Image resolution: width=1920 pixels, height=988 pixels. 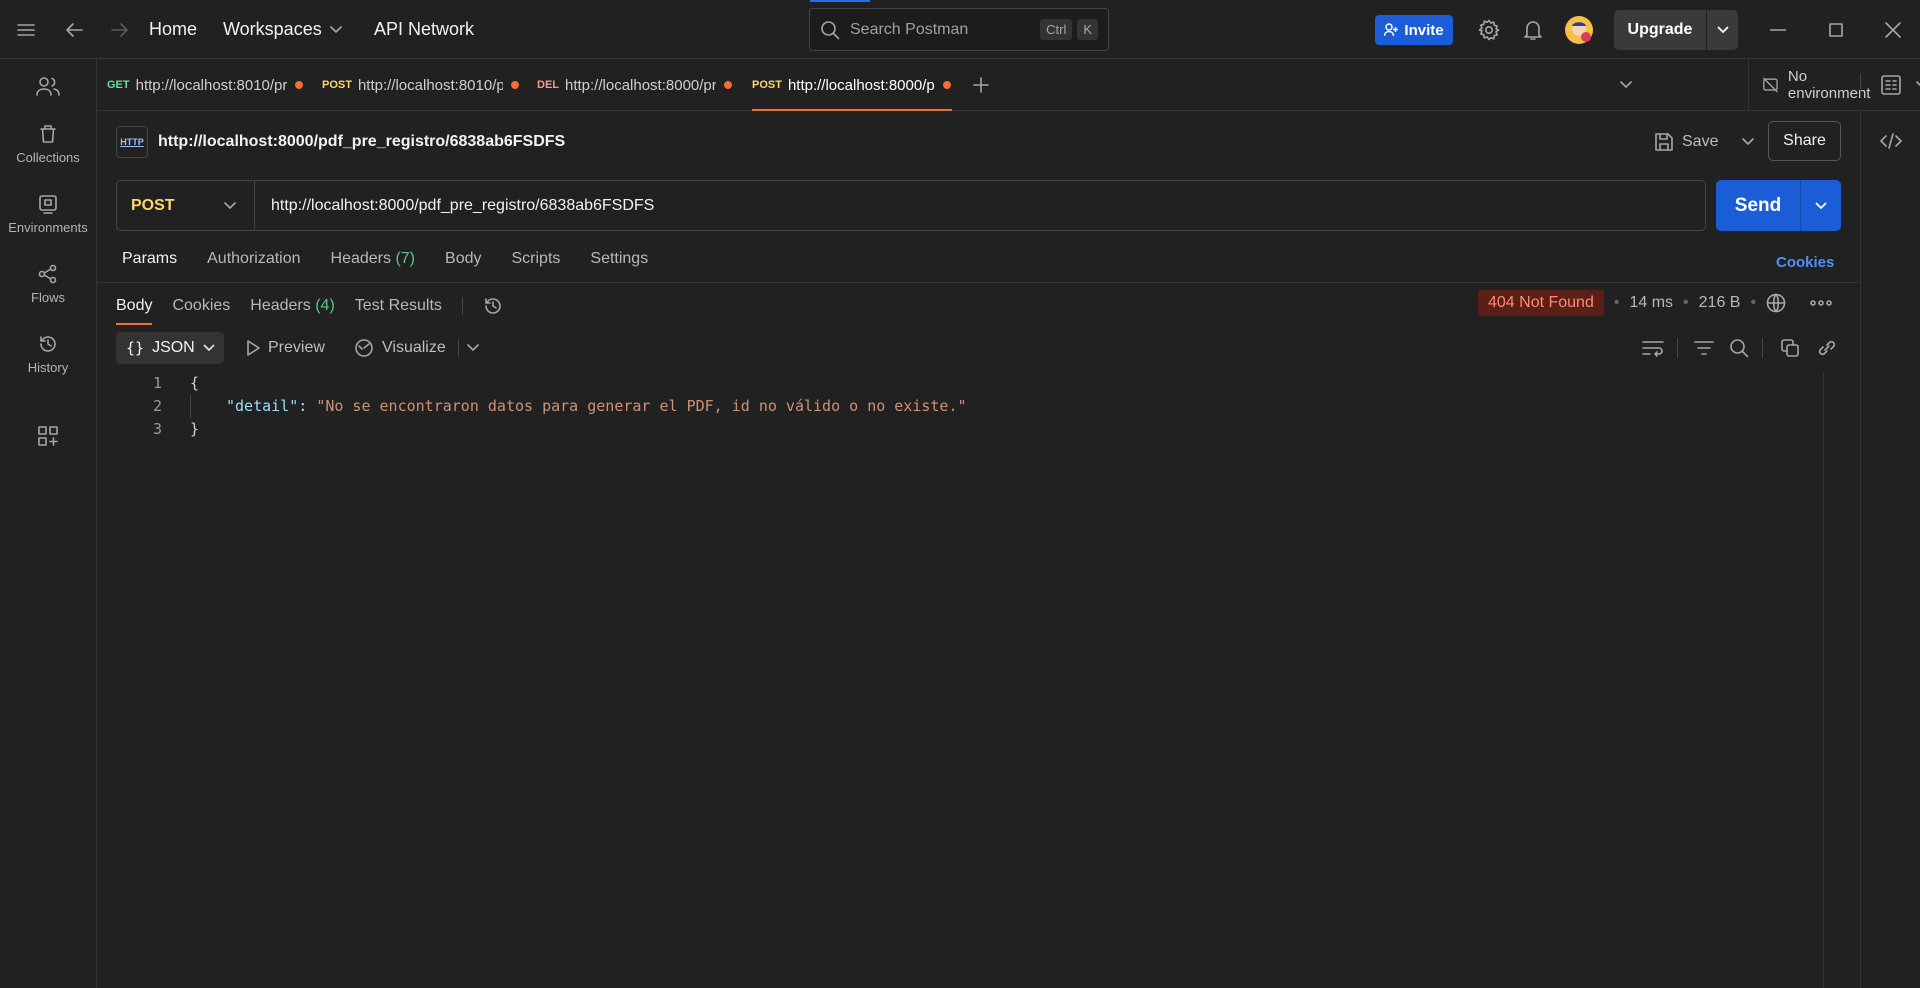 I want to click on visualize-button: Visualize, so click(x=416, y=348).